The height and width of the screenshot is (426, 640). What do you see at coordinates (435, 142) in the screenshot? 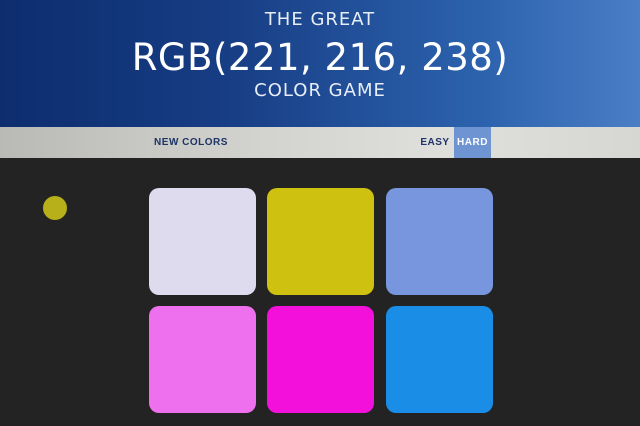
I see `easy-mode-button: EASY` at bounding box center [435, 142].